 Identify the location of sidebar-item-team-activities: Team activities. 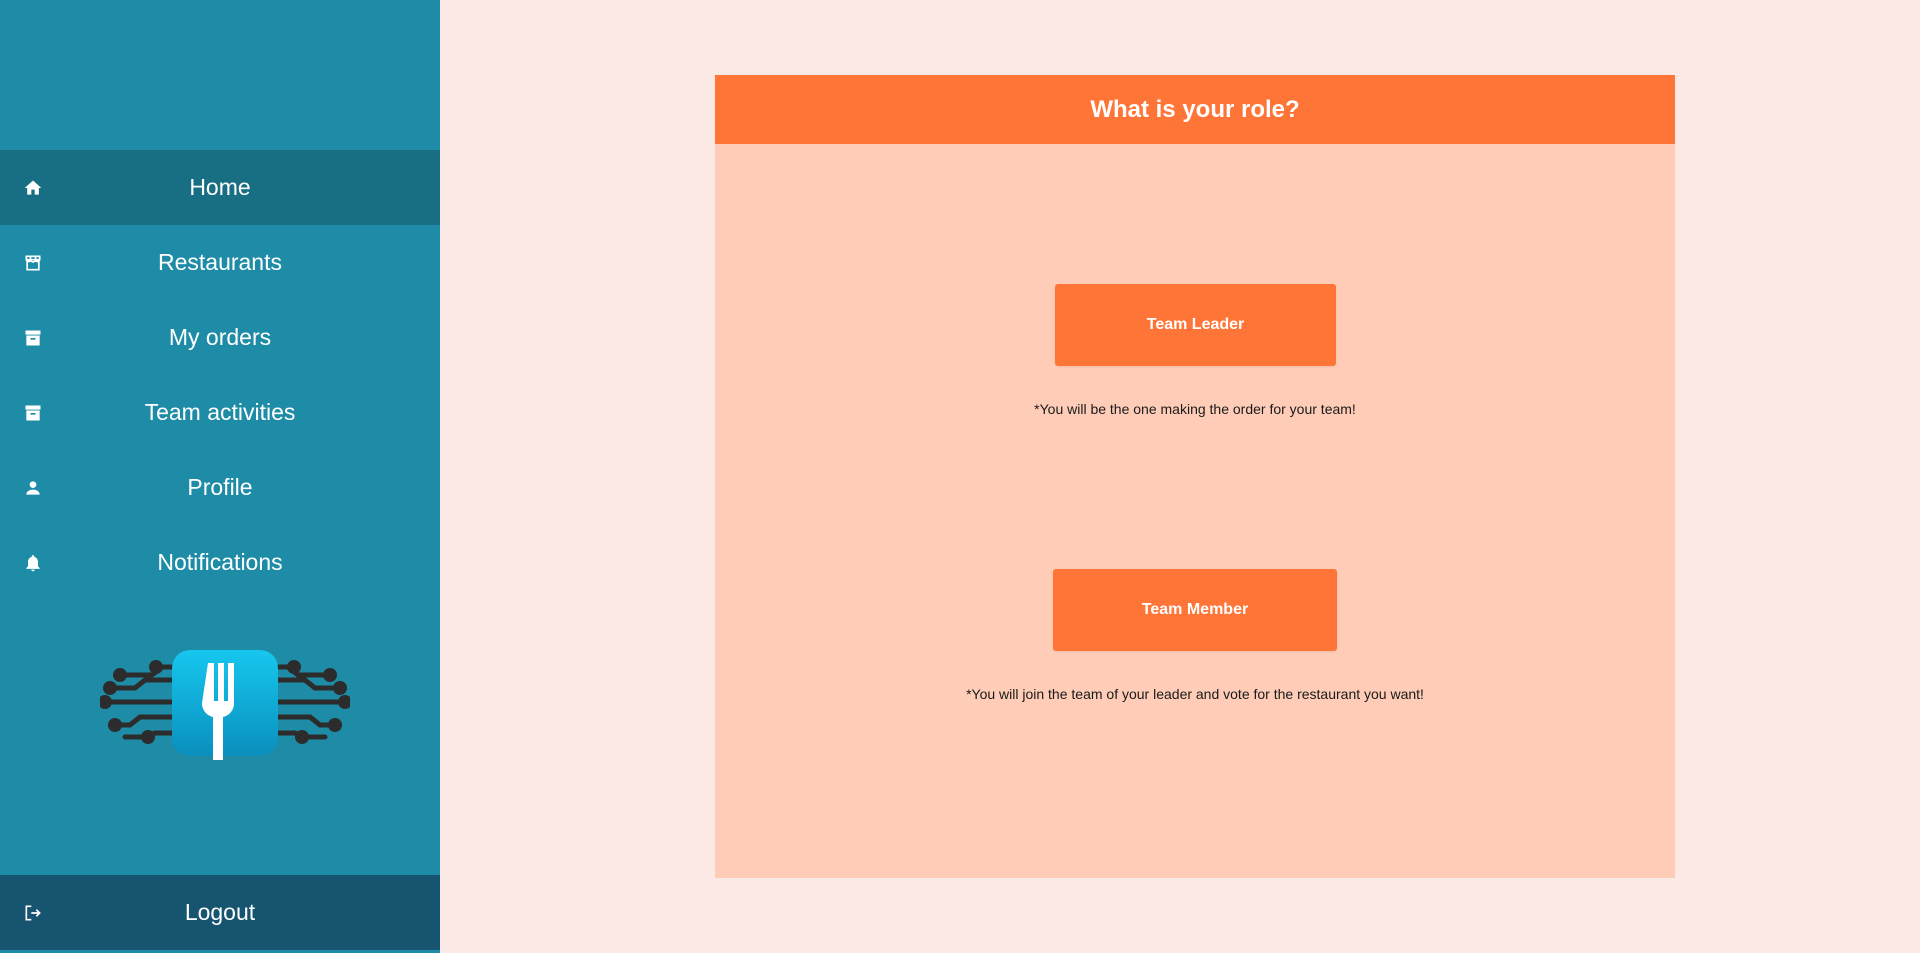
(220, 412).